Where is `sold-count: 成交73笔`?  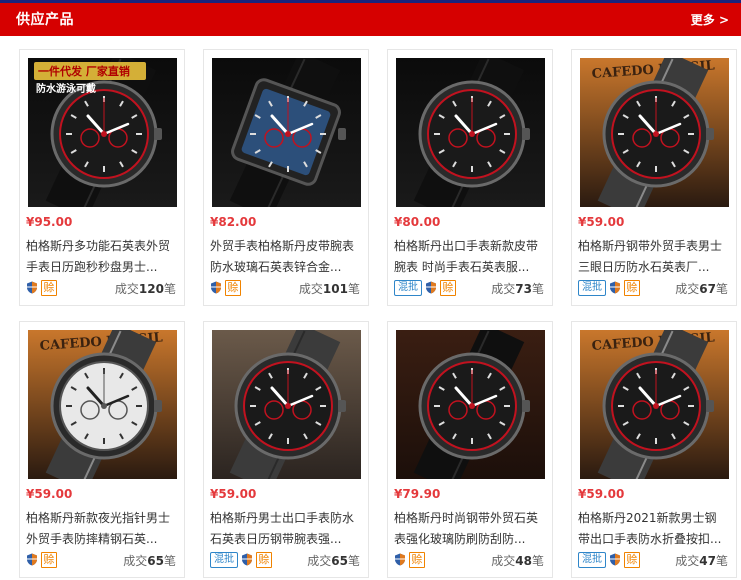
sold-count: 成交73笔 is located at coordinates (517, 288).